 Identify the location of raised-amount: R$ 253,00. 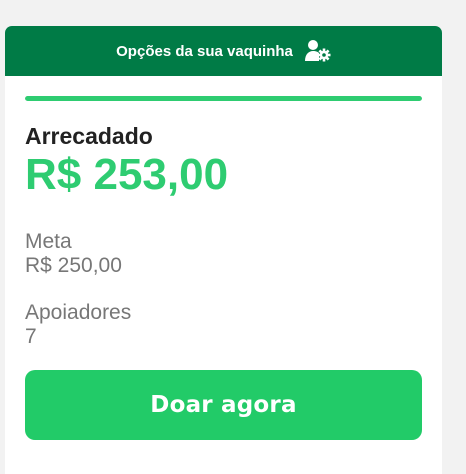
(127, 174).